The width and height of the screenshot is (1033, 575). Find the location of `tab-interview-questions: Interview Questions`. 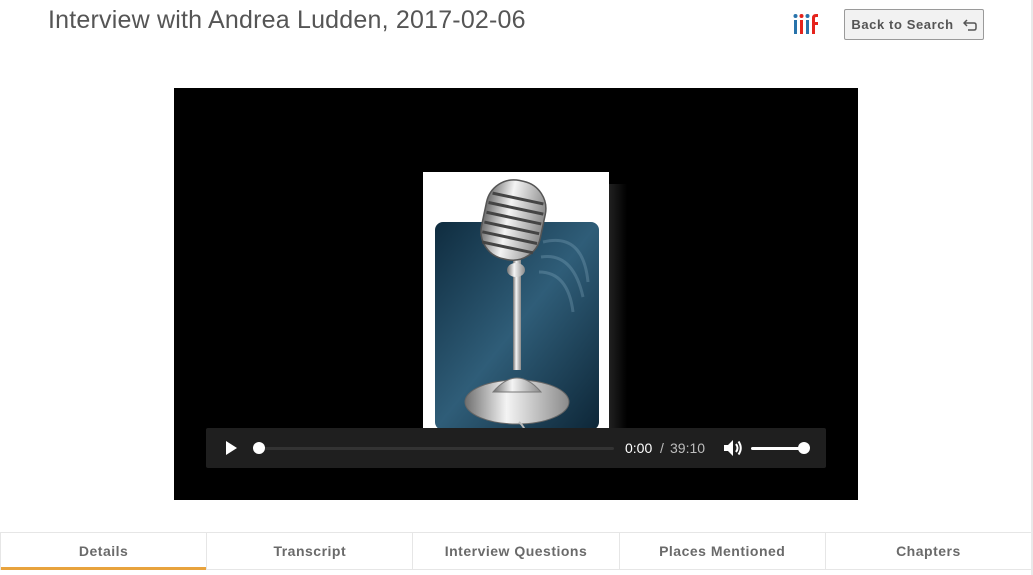

tab-interview-questions: Interview Questions is located at coordinates (515, 551).